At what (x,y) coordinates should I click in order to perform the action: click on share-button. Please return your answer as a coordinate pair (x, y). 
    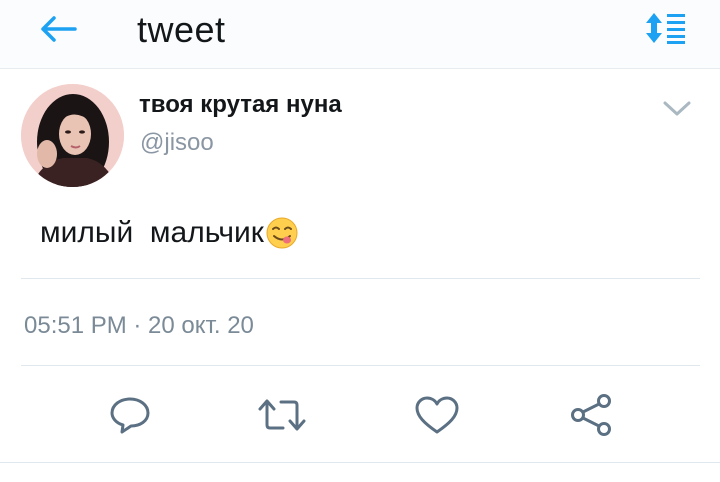
    Looking at the image, I should click on (591, 415).